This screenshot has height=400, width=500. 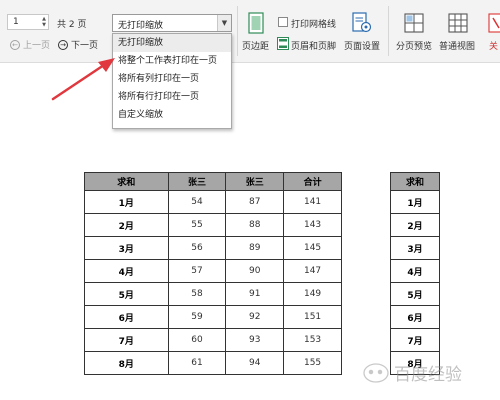 What do you see at coordinates (312, 294) in the screenshot?
I see `total-cell: 149` at bounding box center [312, 294].